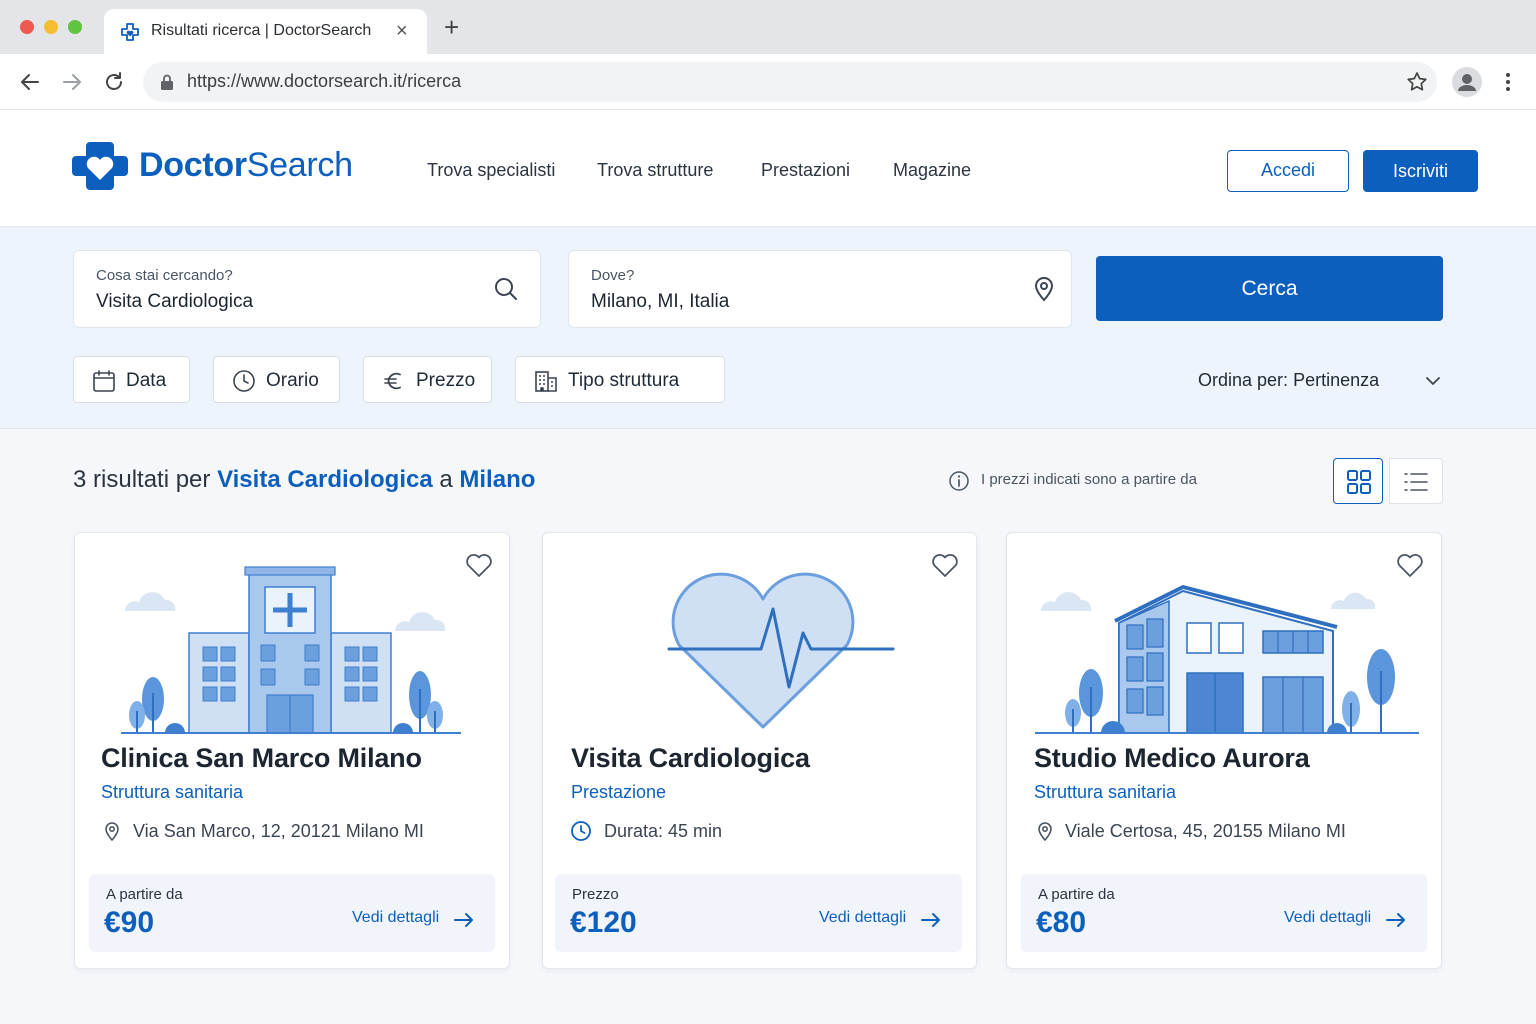 Image resolution: width=1536 pixels, height=1024 pixels. I want to click on price-note: I prezzi indicati sono a partire da, so click(1089, 479).